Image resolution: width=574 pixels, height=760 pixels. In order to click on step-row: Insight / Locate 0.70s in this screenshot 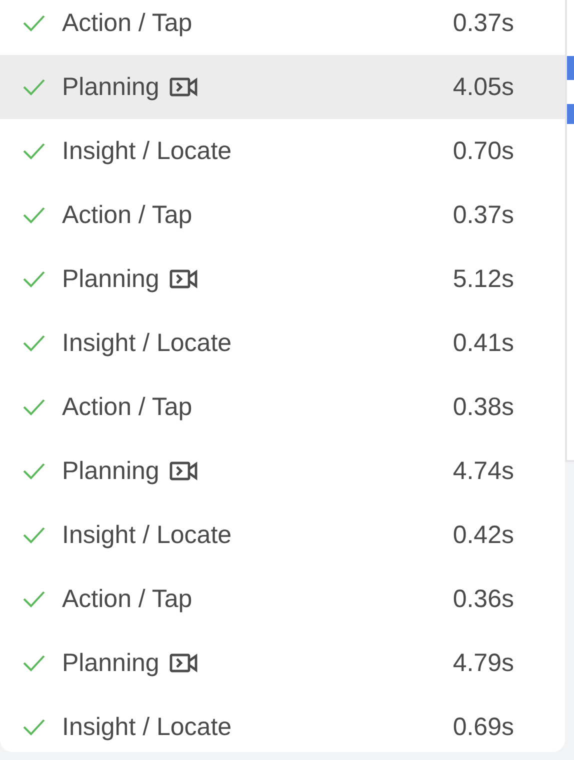, I will do `click(282, 151)`.